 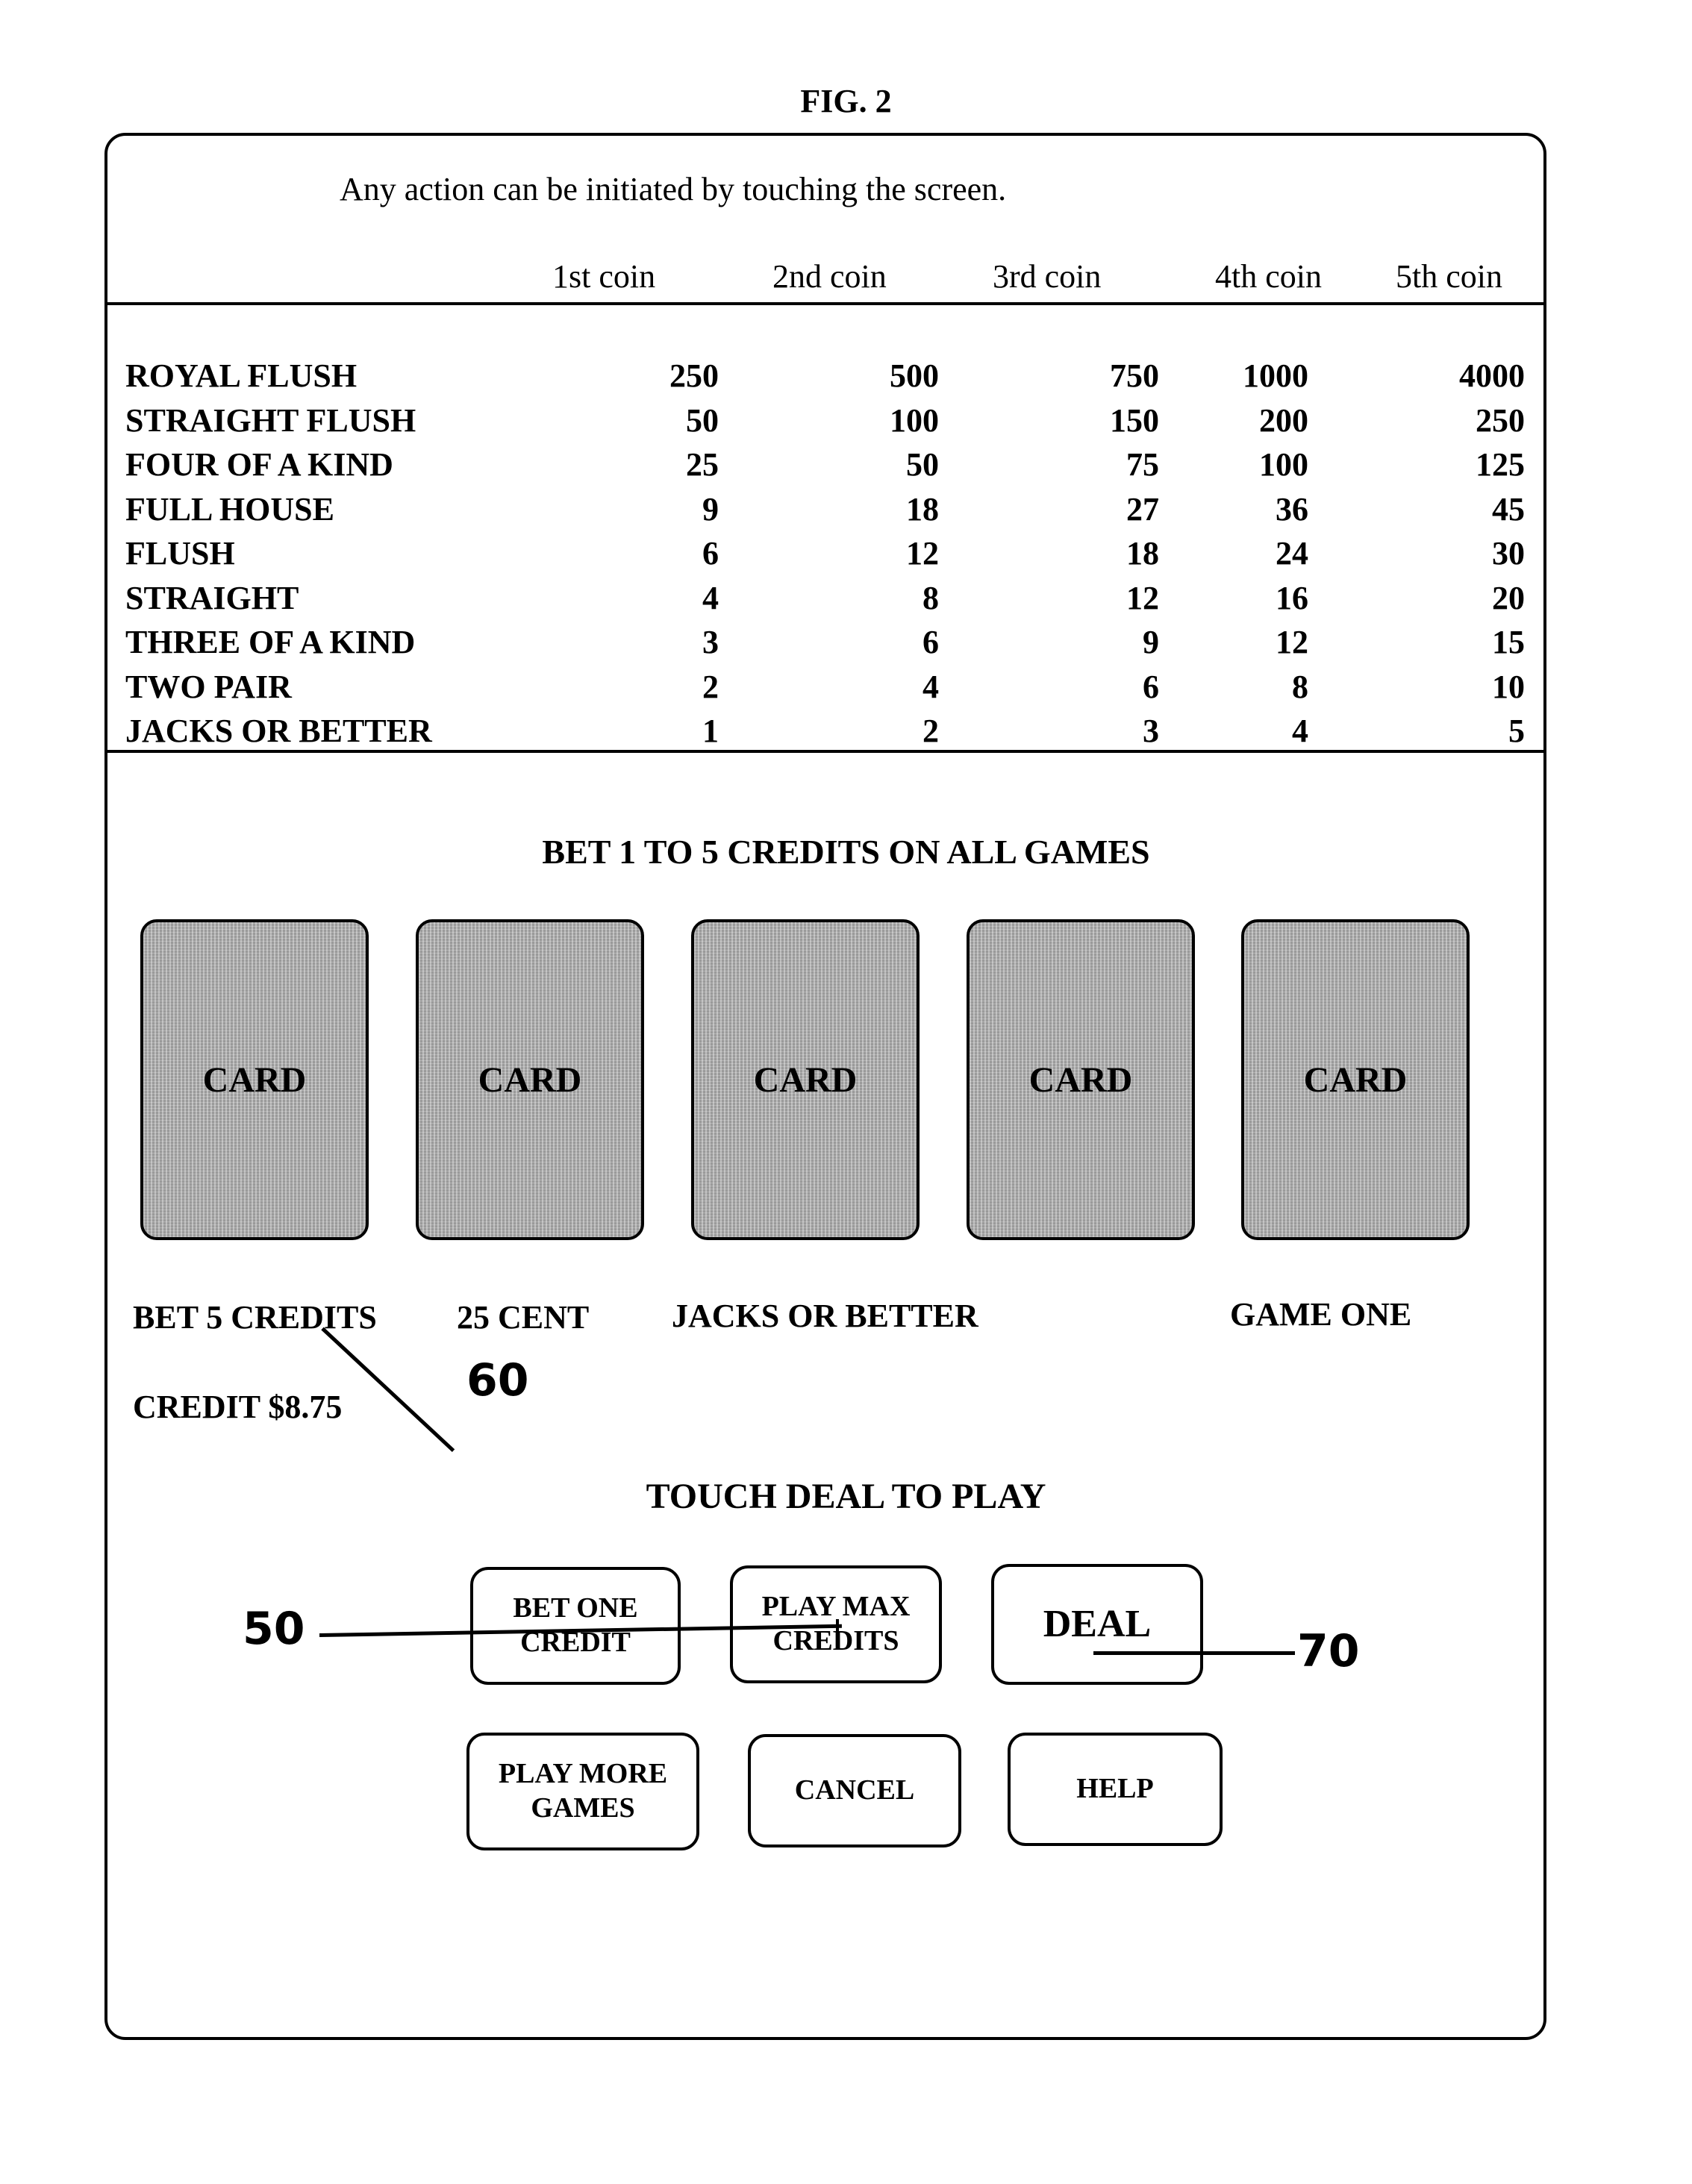 What do you see at coordinates (827, 644) in the screenshot?
I see `paytable-row: THREE OF A KIND 3 6 9 12 15` at bounding box center [827, 644].